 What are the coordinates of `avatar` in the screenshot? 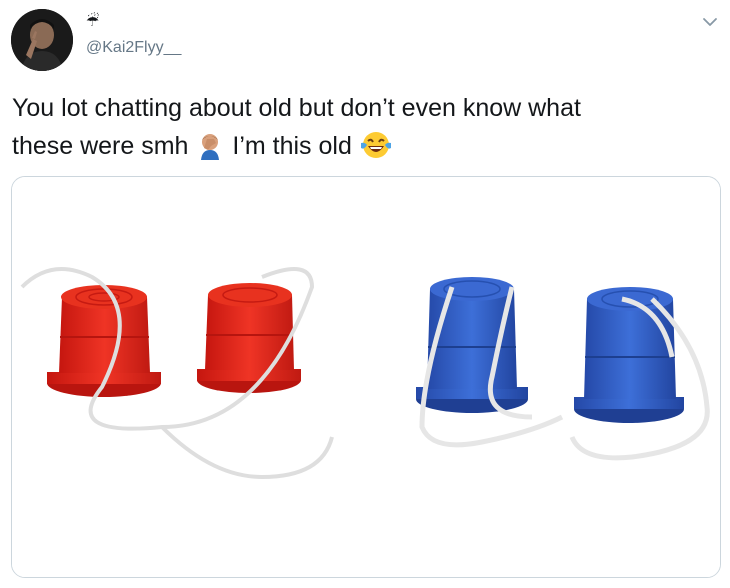 It's located at (42, 40).